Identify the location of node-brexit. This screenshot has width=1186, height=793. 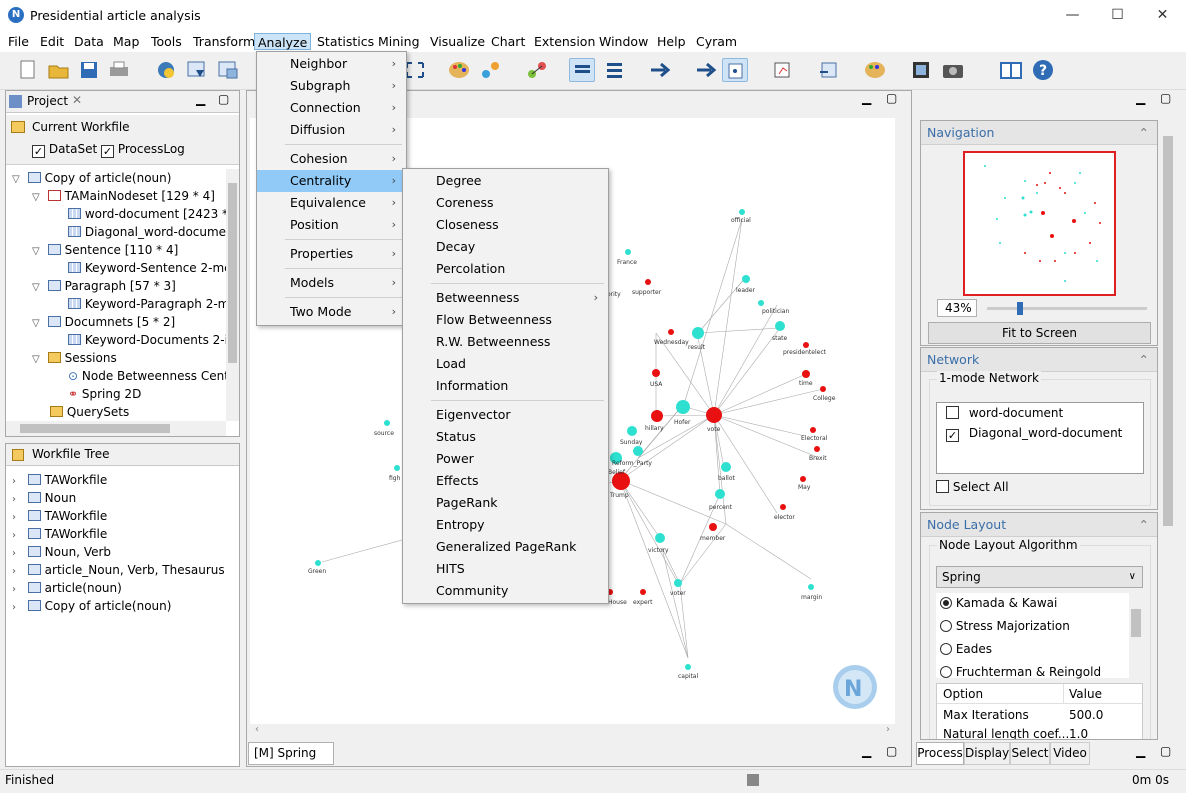
(817, 449).